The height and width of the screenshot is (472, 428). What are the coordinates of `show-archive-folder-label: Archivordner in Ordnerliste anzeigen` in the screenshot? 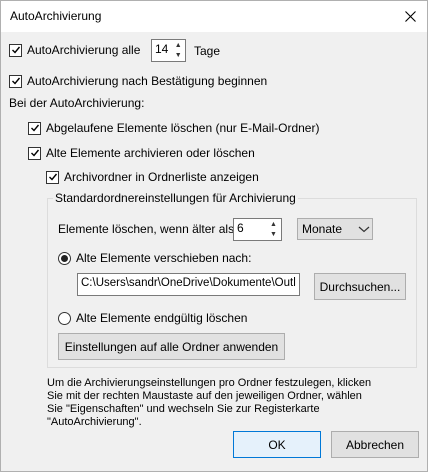 It's located at (161, 177).